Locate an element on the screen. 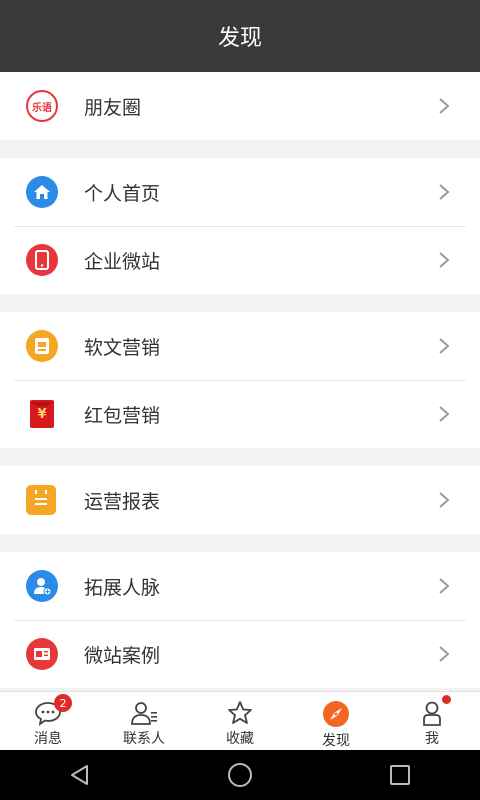  menu-item-homepage: 个人首页 is located at coordinates (240, 192).